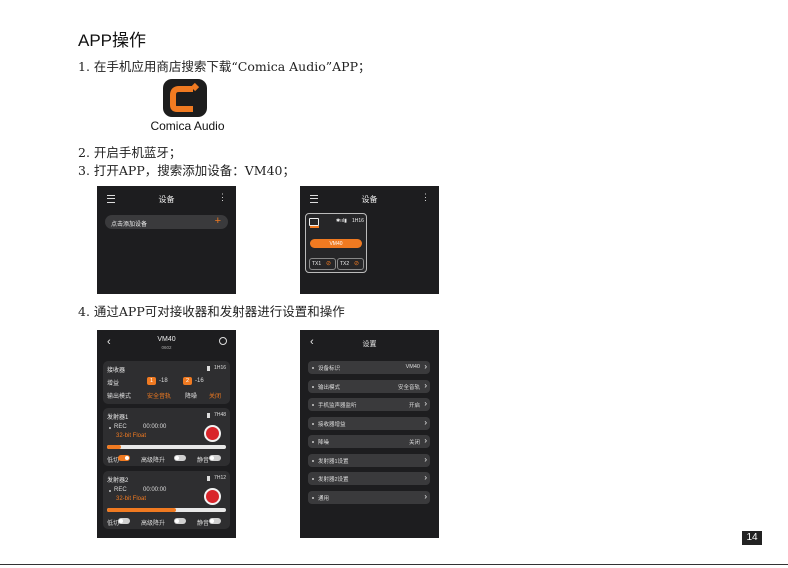  I want to click on tx1-auto-gain-label: 高级降升, so click(153, 461).